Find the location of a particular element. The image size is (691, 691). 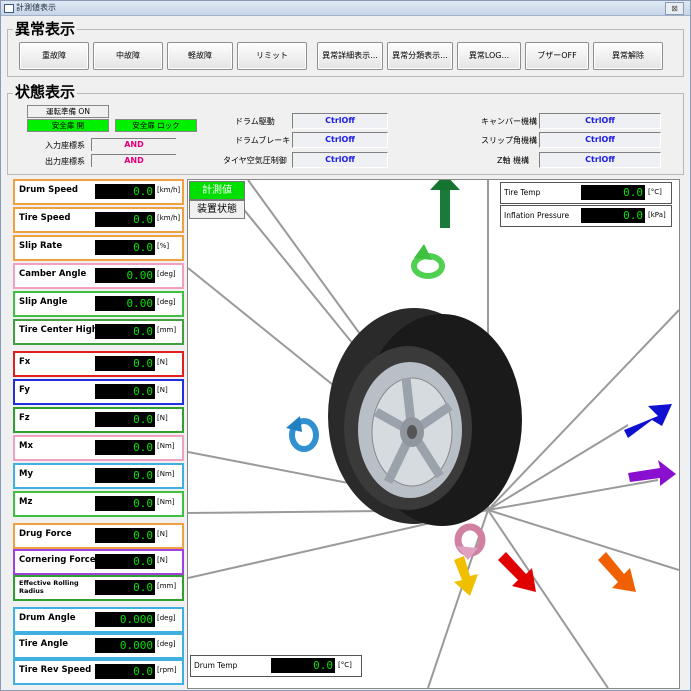

buzzer-off-button: ブザーOFF is located at coordinates (557, 56).